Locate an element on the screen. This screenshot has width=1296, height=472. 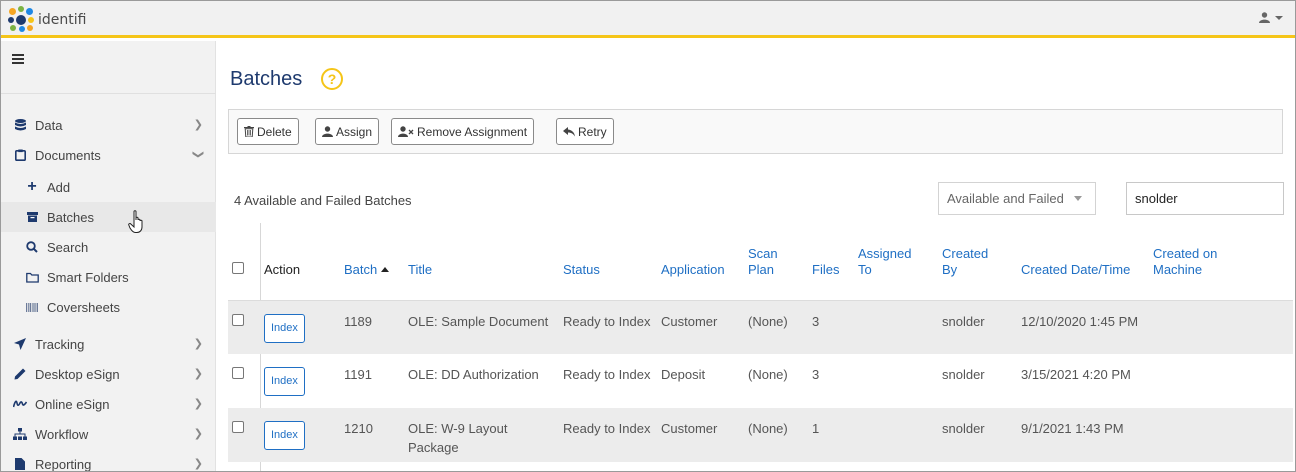
sidebar-item-tracking: Tracking ❯ is located at coordinates (108, 344).